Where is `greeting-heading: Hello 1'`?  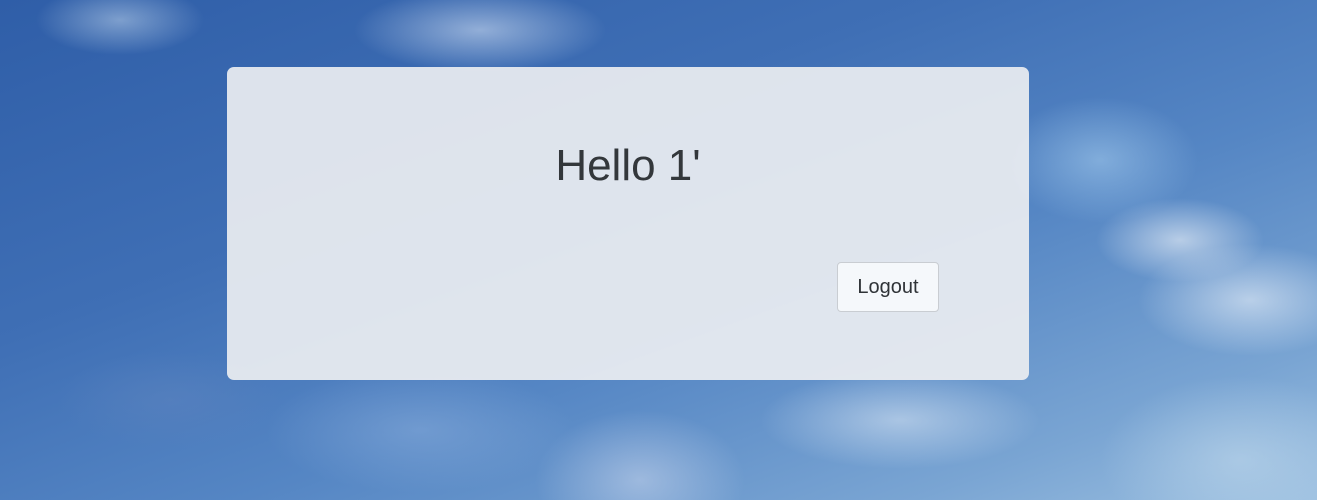
greeting-heading: Hello 1' is located at coordinates (628, 165).